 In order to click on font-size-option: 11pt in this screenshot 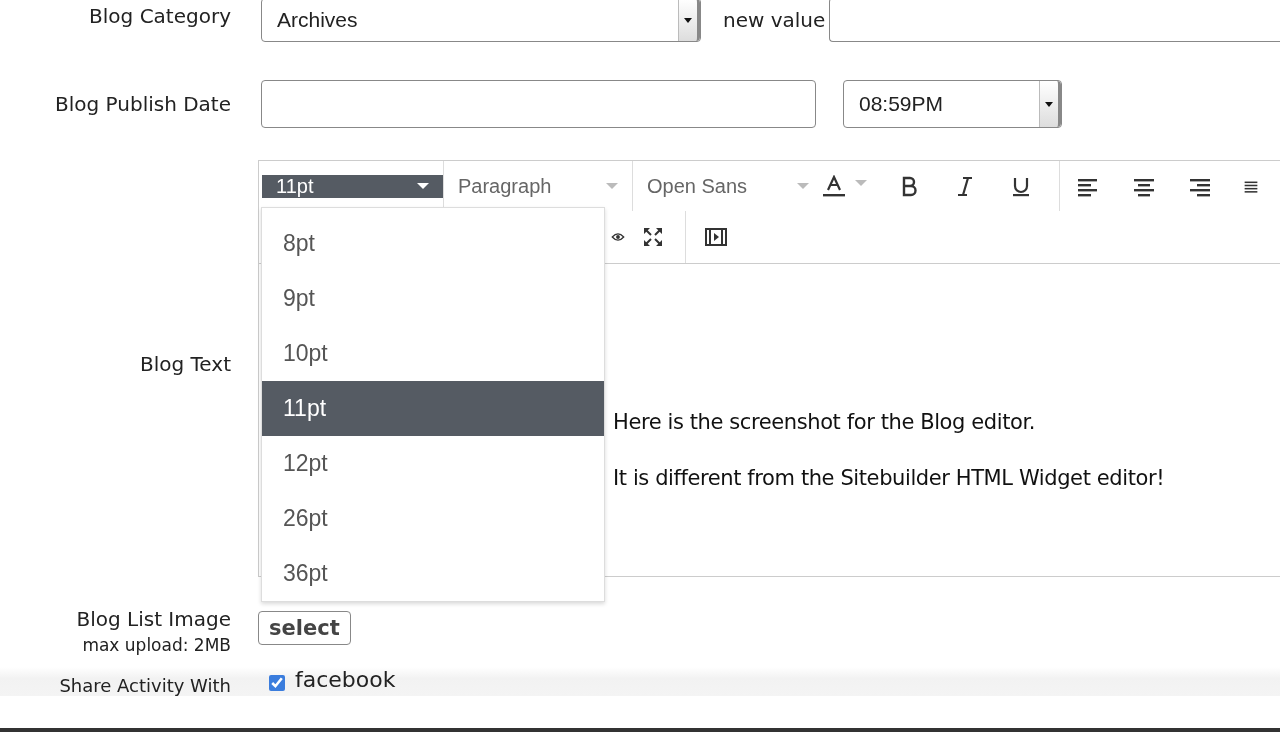, I will do `click(433, 408)`.